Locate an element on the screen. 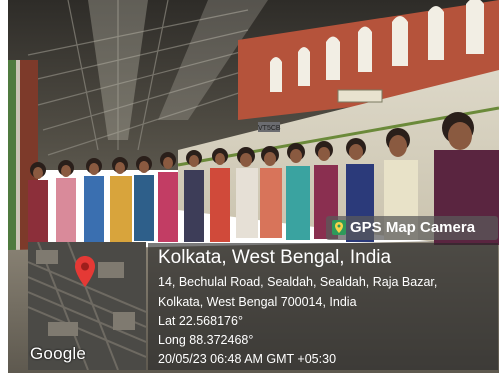  app-badge-label: GPS Map Camera is located at coordinates (413, 227).